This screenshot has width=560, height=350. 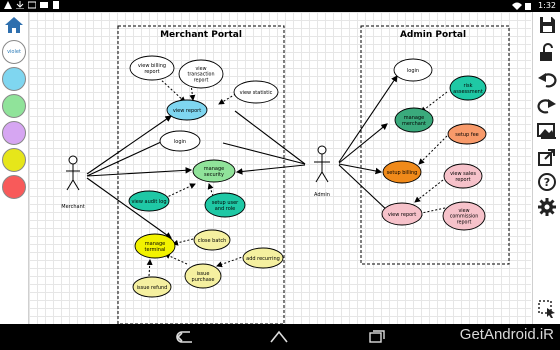 I want to click on usecase-label: merchant, so click(x=414, y=124).